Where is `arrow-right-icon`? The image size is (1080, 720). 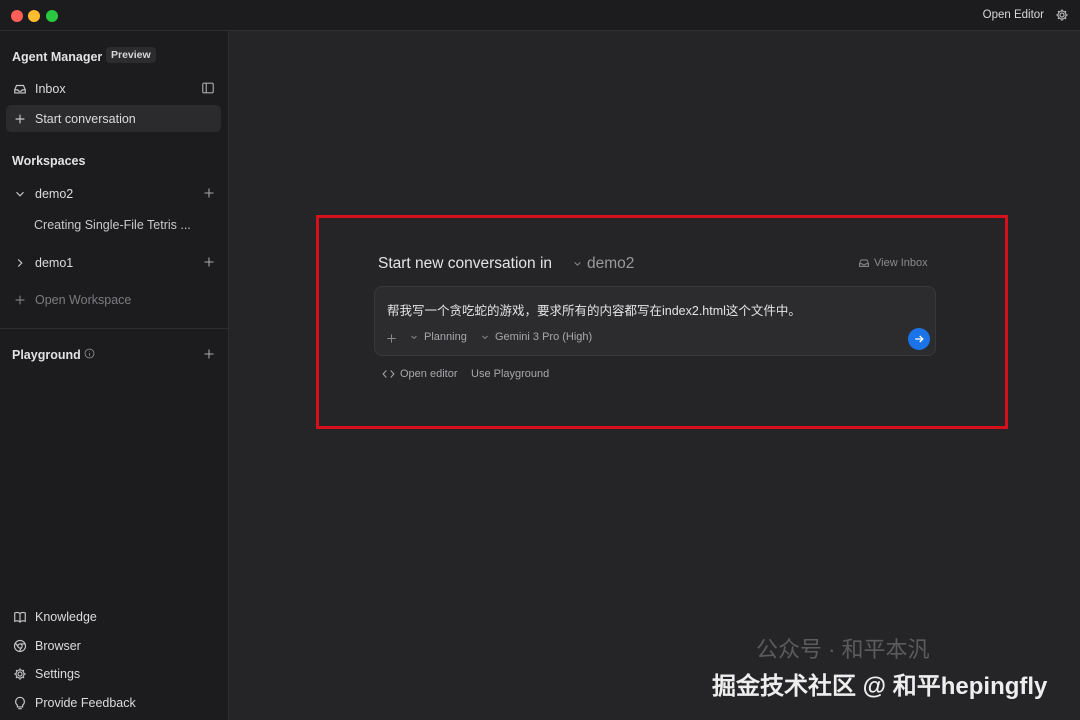
arrow-right-icon is located at coordinates (919, 339).